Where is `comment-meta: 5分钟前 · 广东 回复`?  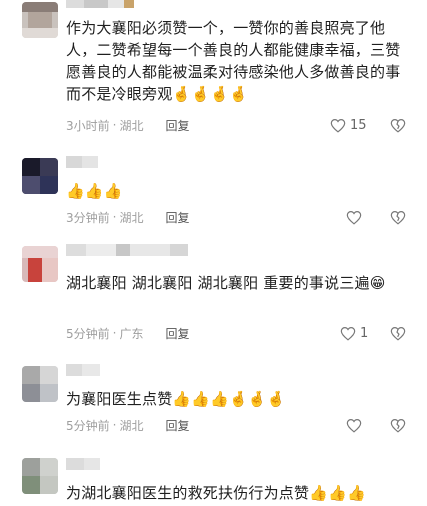 comment-meta: 5分钟前 · 广东 回复 is located at coordinates (128, 333).